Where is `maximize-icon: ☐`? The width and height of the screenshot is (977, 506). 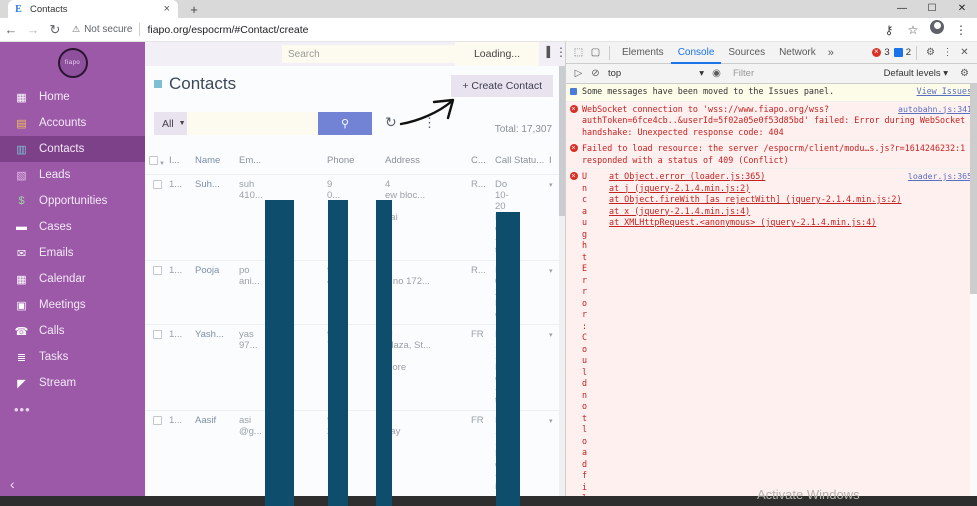 maximize-icon: ☐ is located at coordinates (932, 9).